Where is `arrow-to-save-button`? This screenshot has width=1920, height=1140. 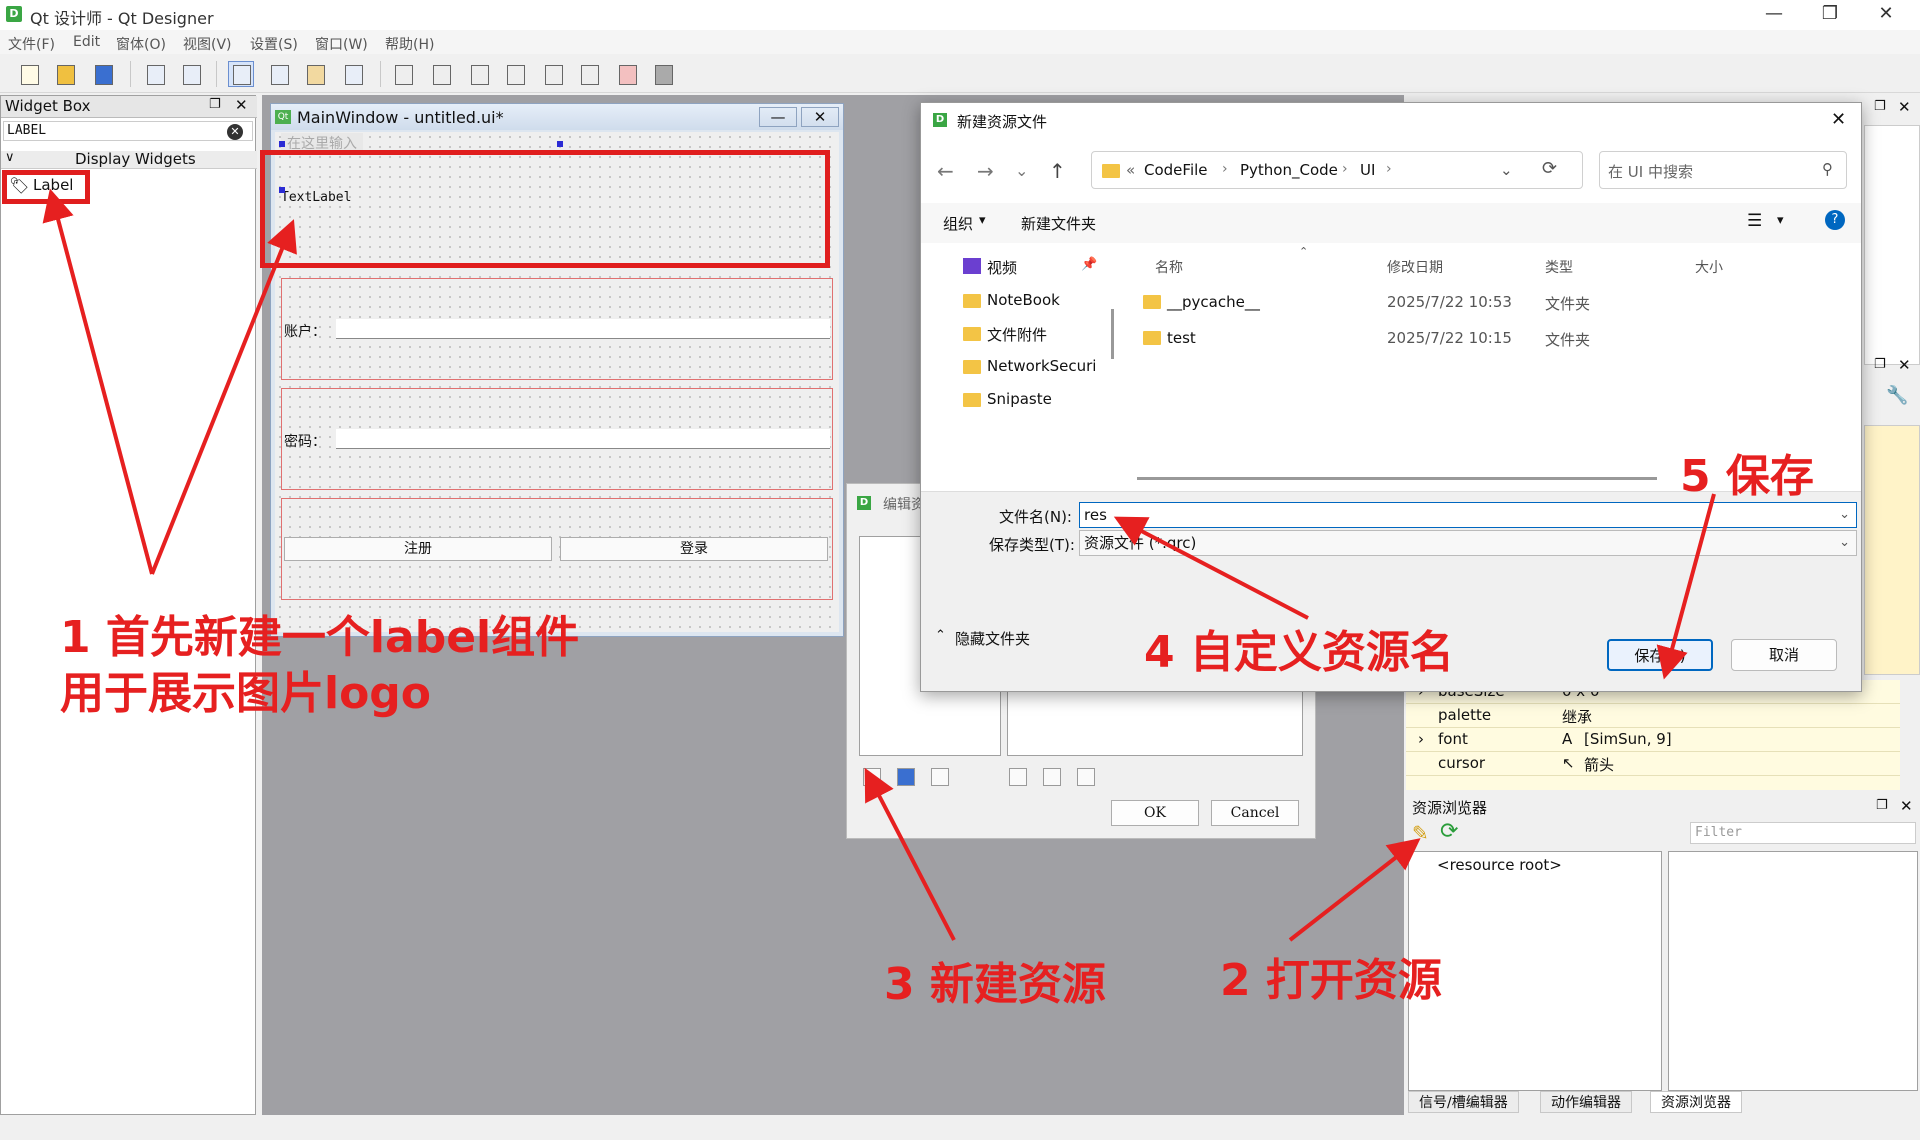 arrow-to-save-button is located at coordinates (1686, 586).